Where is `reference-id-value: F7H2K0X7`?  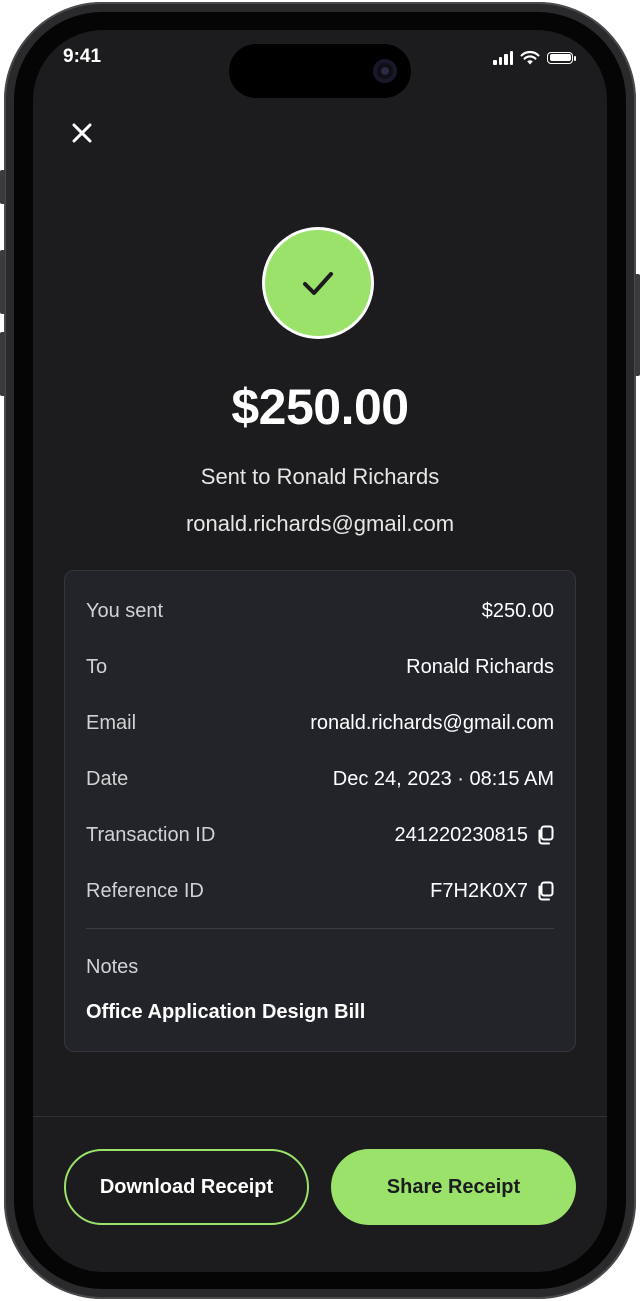 reference-id-value: F7H2K0X7 is located at coordinates (479, 890).